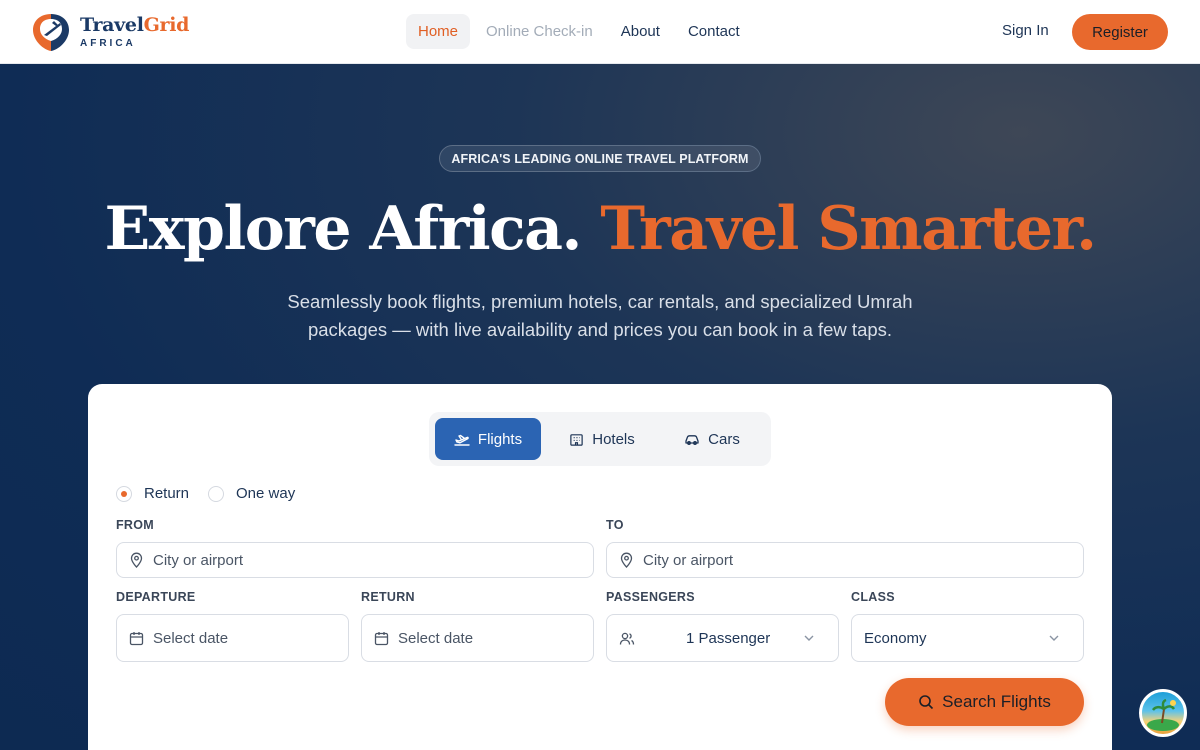  What do you see at coordinates (627, 638) in the screenshot?
I see `users-icon` at bounding box center [627, 638].